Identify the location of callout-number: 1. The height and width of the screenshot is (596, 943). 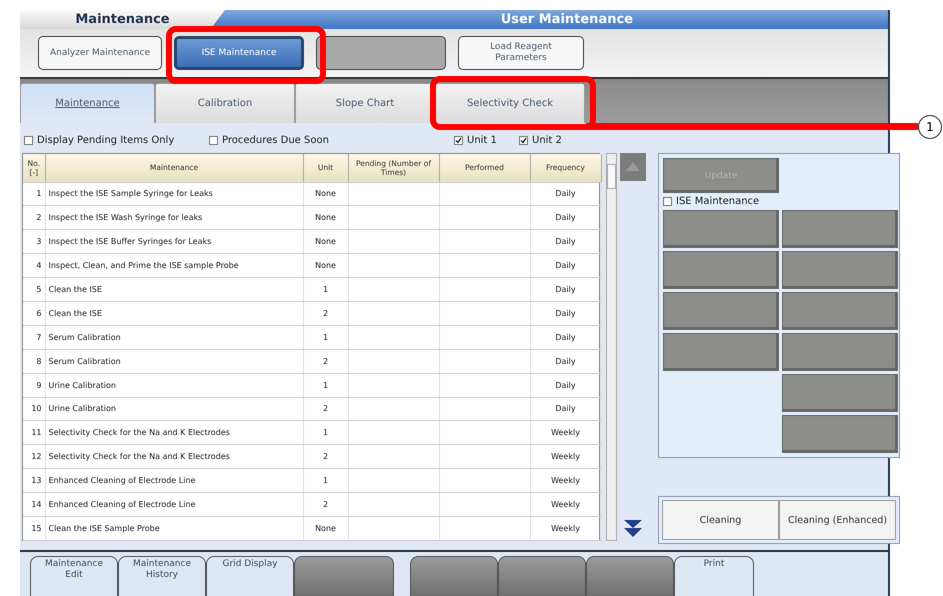
(930, 127).